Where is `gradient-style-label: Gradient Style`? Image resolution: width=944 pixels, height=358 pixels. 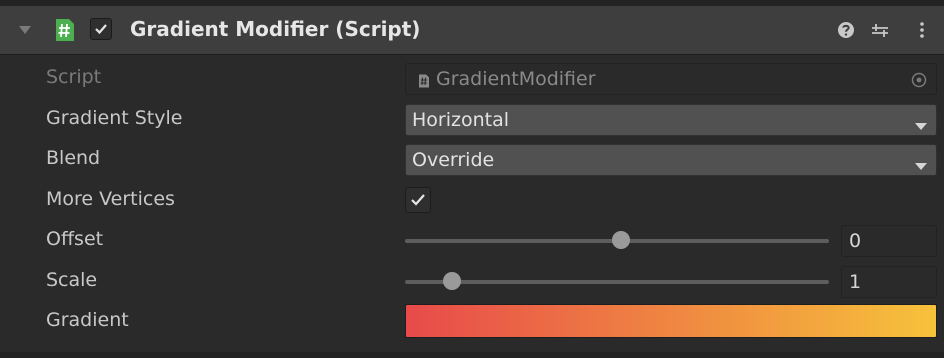 gradient-style-label: Gradient Style is located at coordinates (114, 118).